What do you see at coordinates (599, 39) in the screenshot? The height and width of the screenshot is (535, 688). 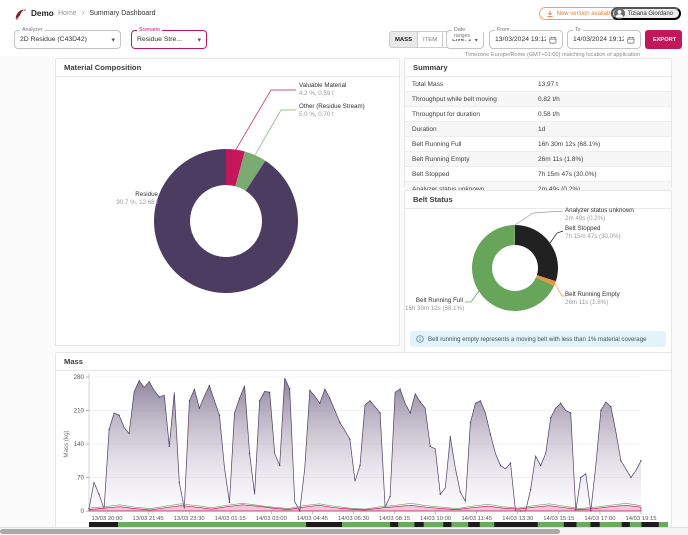 I see `to-value: 14/03/2024 19:12` at bounding box center [599, 39].